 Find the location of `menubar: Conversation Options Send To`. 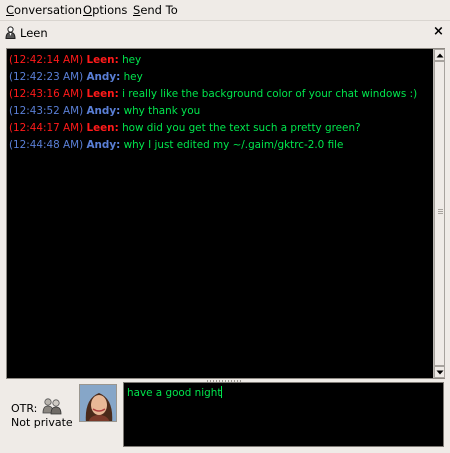

menubar: Conversation Options Send To is located at coordinates (225, 10).